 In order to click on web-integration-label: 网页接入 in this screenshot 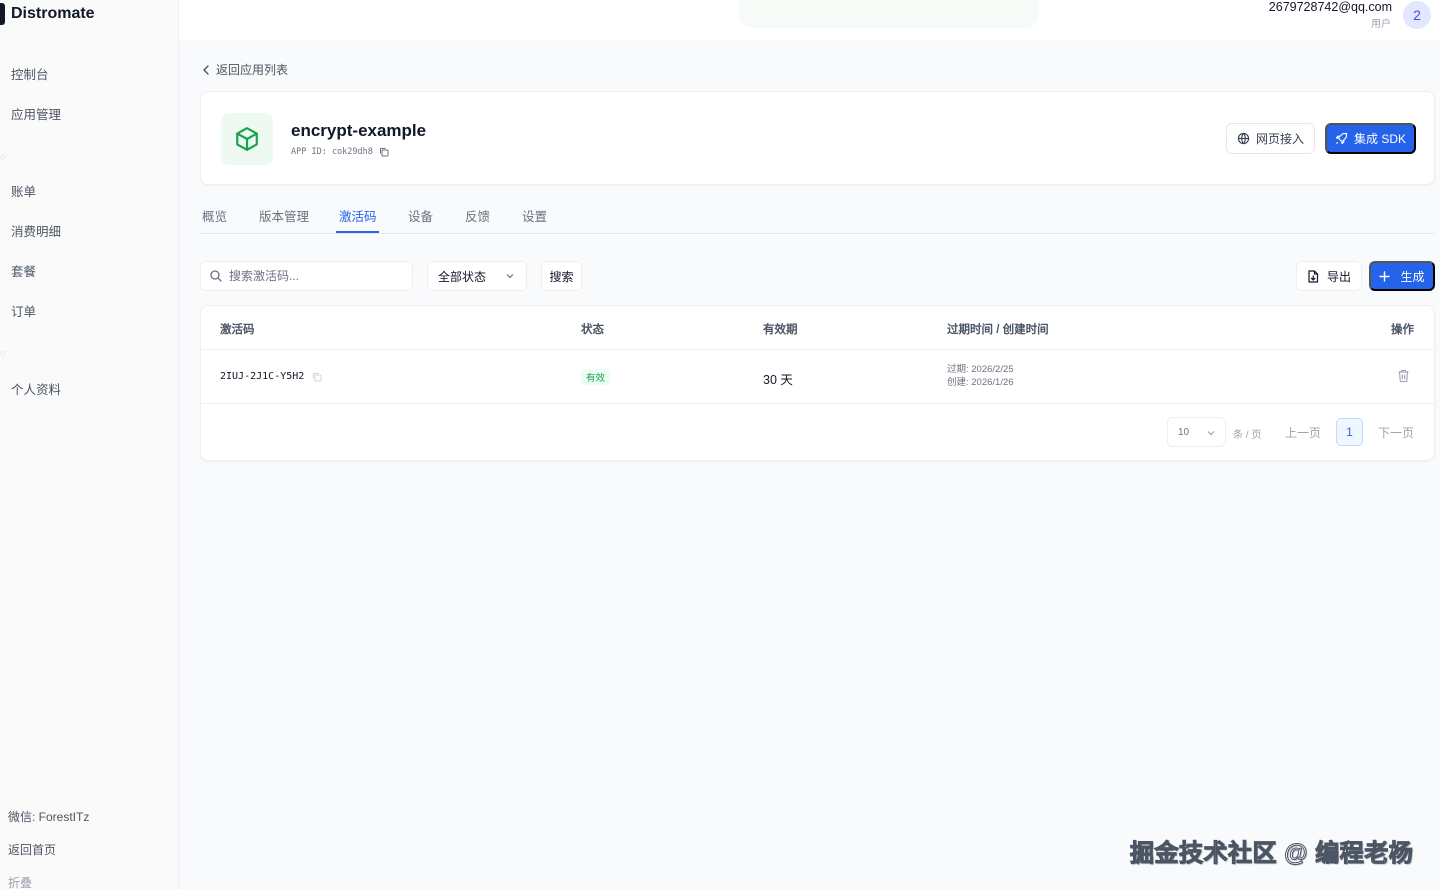, I will do `click(1279, 139)`.